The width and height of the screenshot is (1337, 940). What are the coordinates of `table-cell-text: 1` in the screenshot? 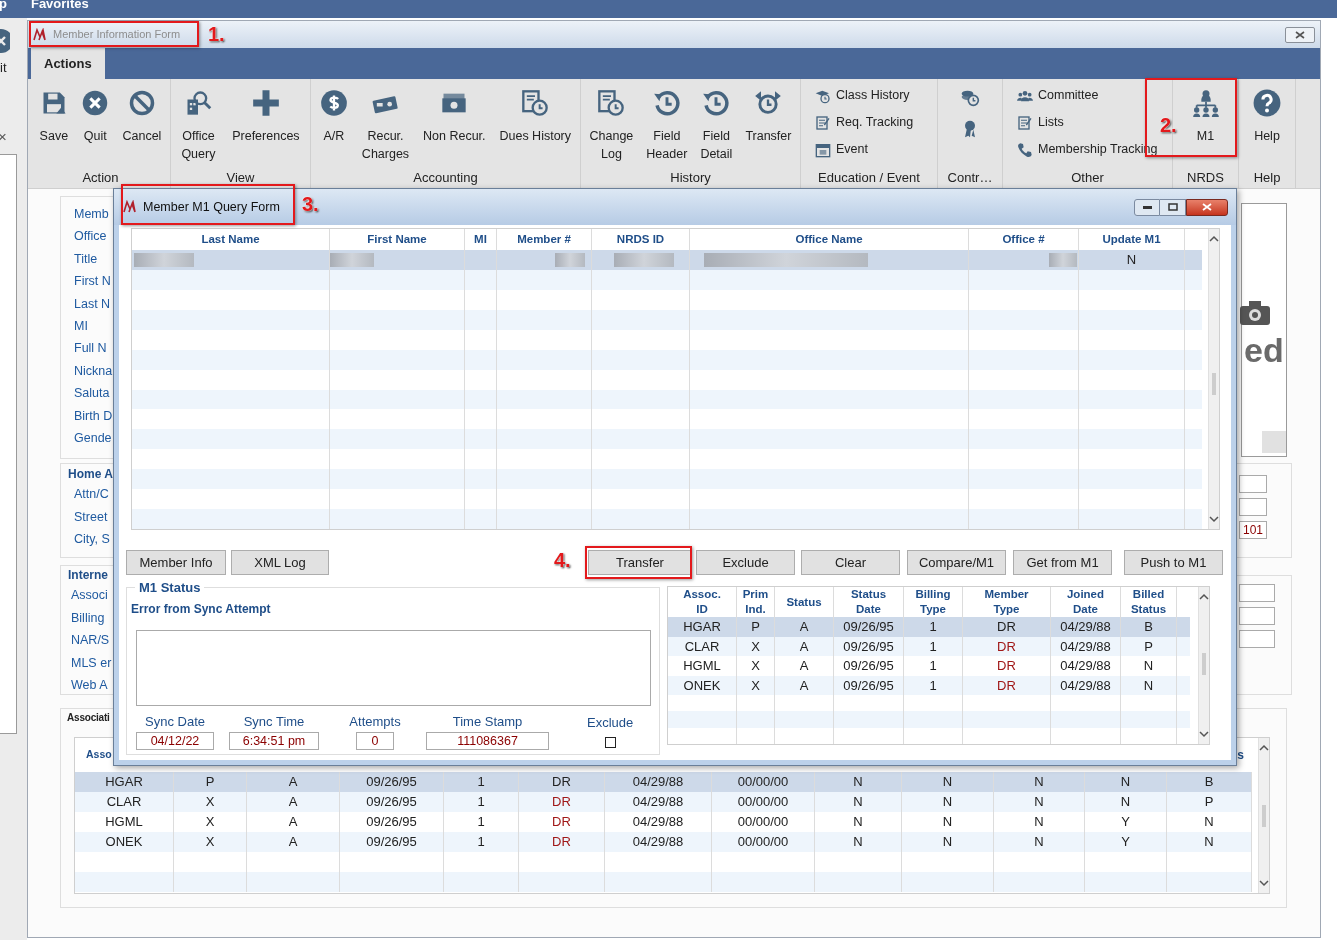 It's located at (933, 685).